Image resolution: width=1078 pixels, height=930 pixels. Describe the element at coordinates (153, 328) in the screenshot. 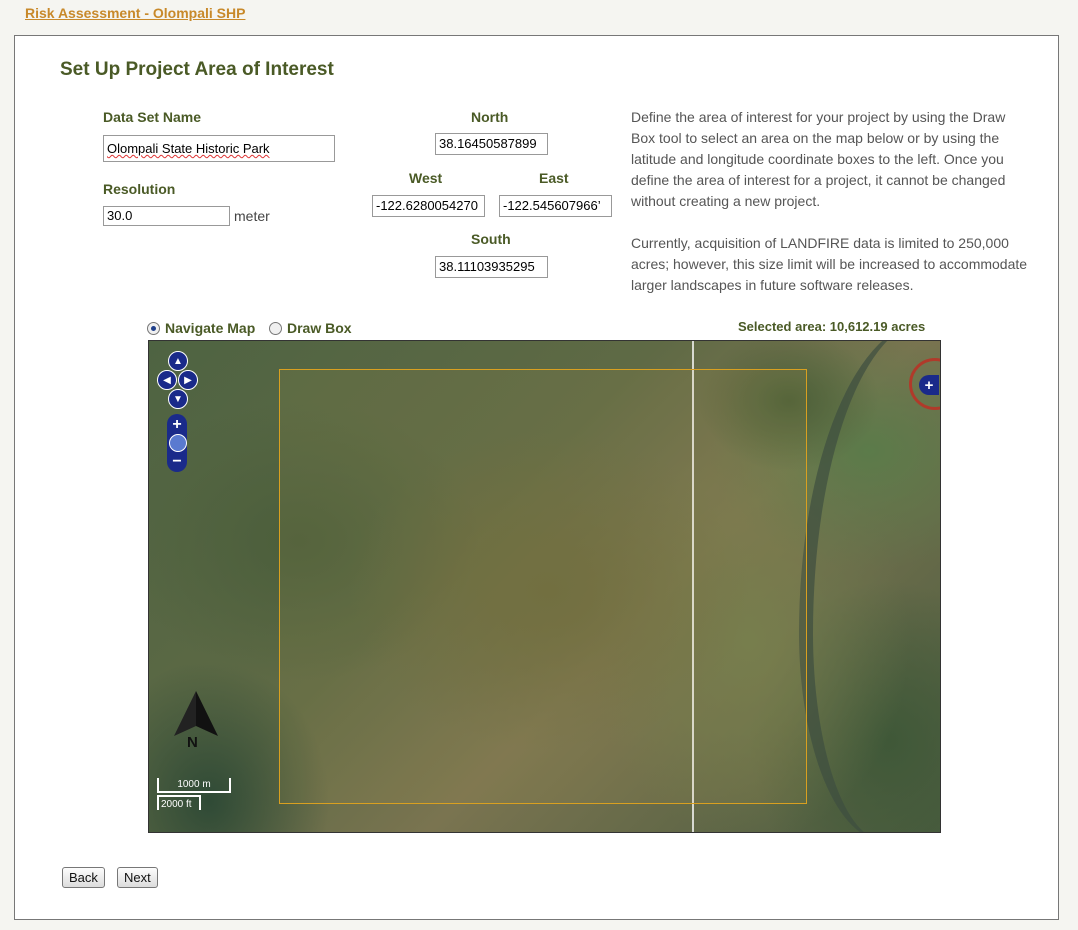

I see `radio-selected-icon` at that location.